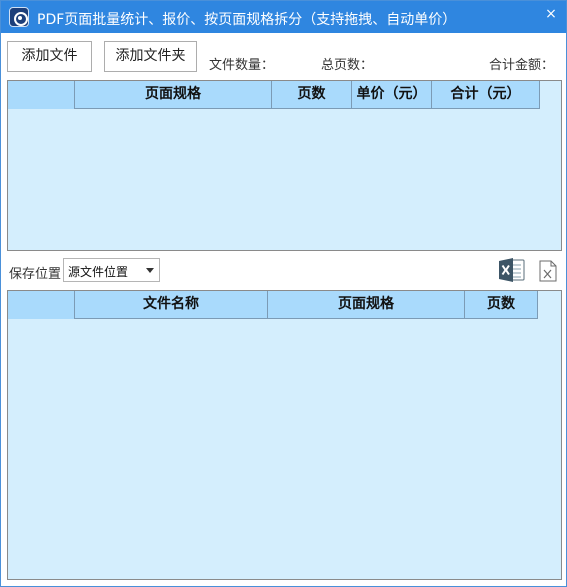 The image size is (567, 587). I want to click on add-folder-button: 添加文件夹, so click(150, 56).